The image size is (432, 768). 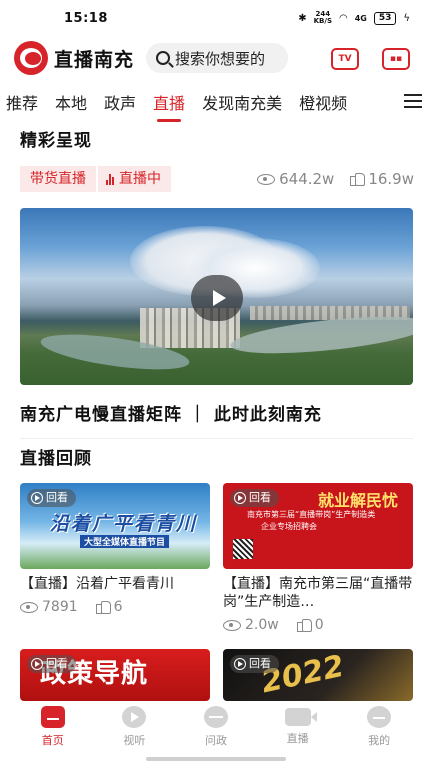 I want to click on live-bars-icon, so click(x=110, y=179).